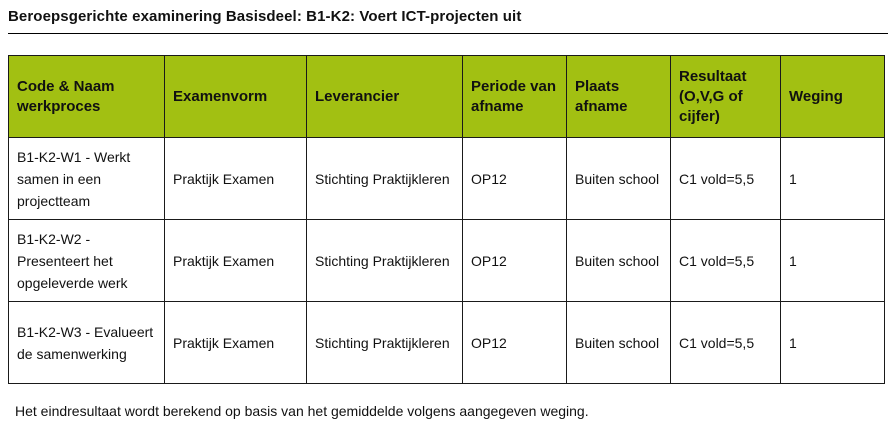 The width and height of the screenshot is (894, 432). I want to click on title-divider, so click(448, 33).